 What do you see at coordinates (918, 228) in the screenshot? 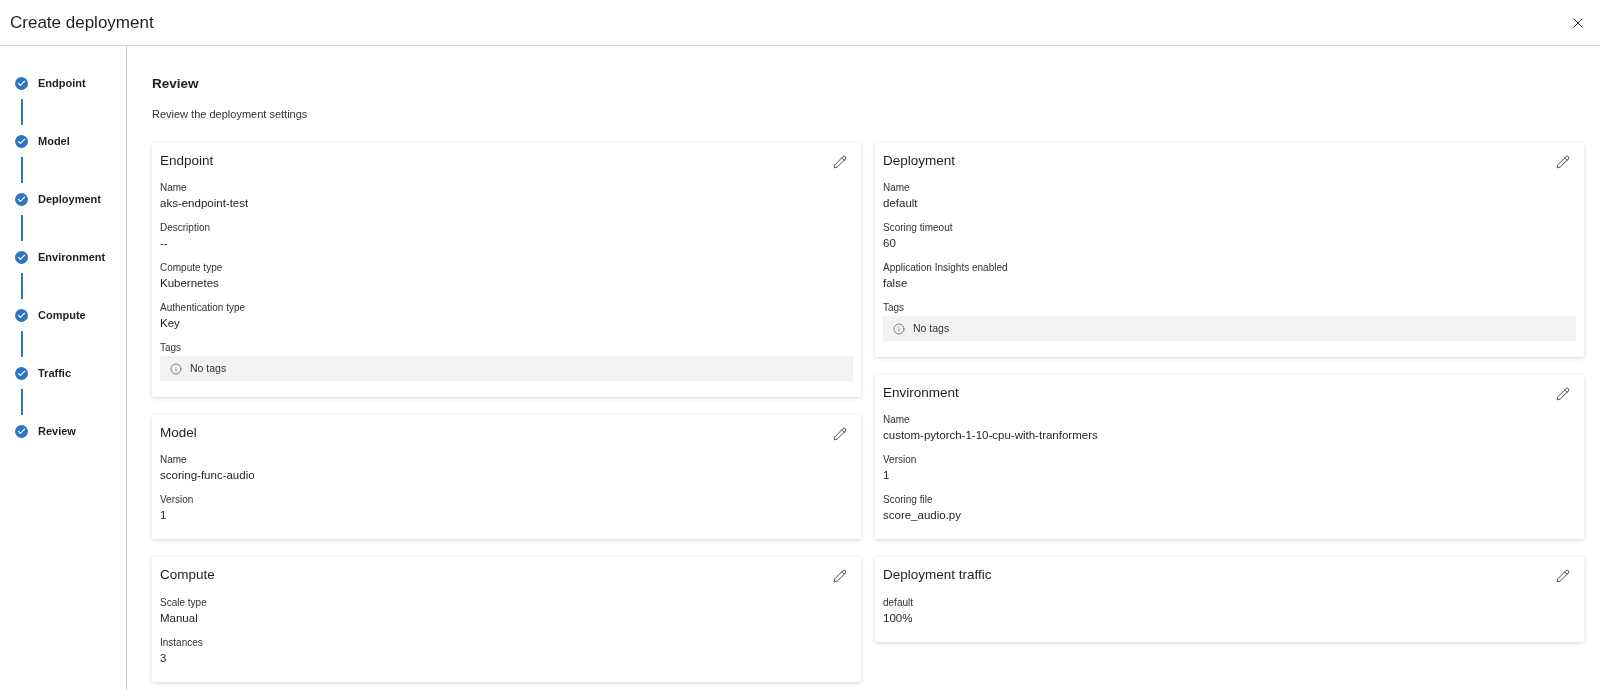
I see `field-label: Scoring timeout` at bounding box center [918, 228].